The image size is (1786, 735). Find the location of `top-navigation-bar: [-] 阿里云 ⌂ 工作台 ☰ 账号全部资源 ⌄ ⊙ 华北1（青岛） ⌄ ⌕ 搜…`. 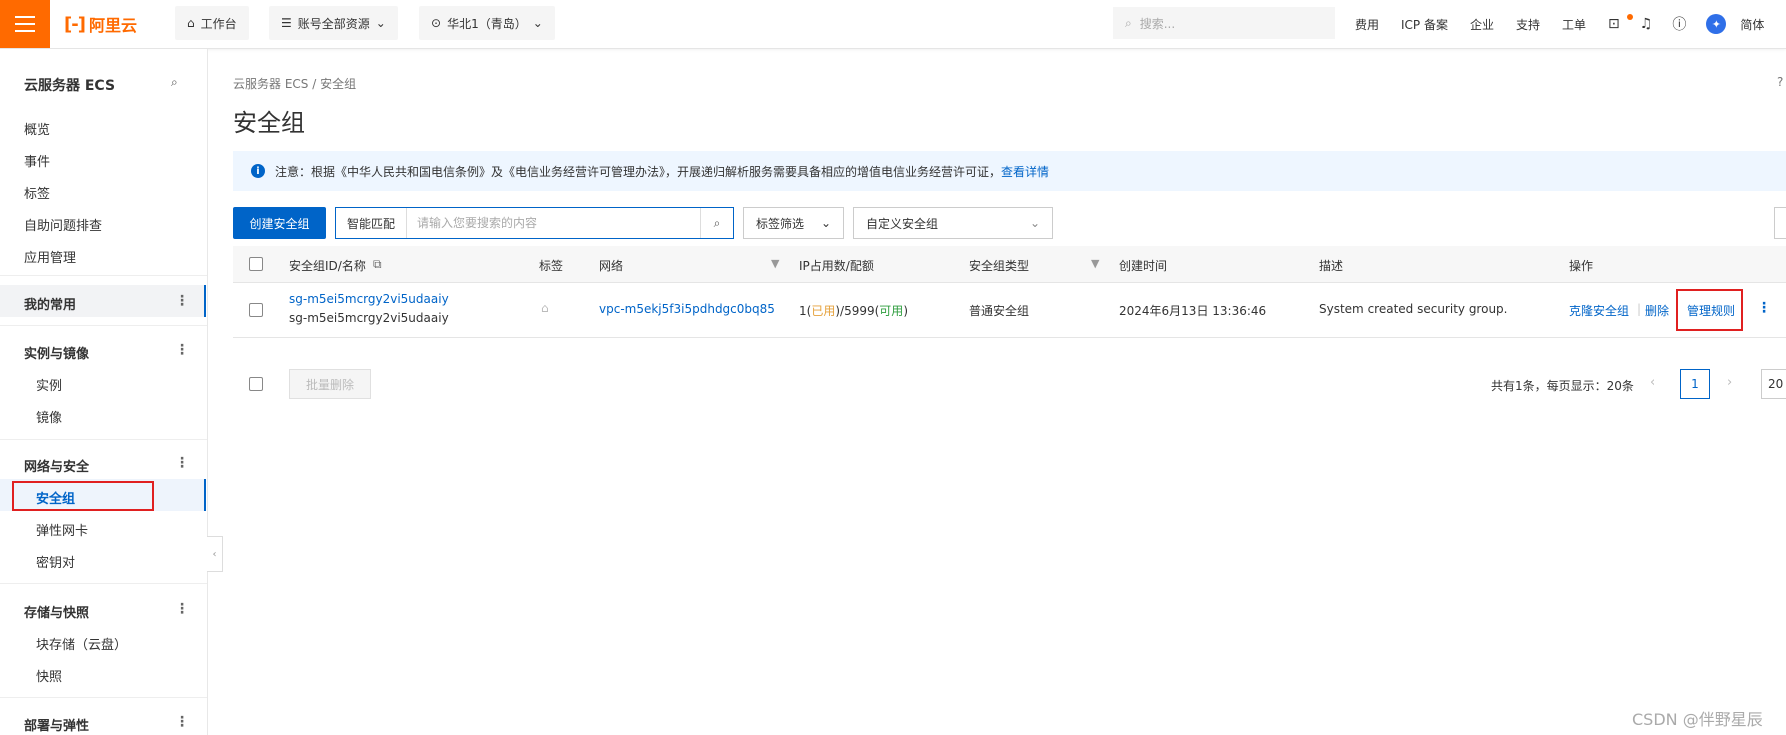

top-navigation-bar: [-] 阿里云 ⌂ 工作台 ☰ 账号全部资源 ⌄ ⊙ 华北1（青岛） ⌄ ⌕ 搜… is located at coordinates (893, 24).